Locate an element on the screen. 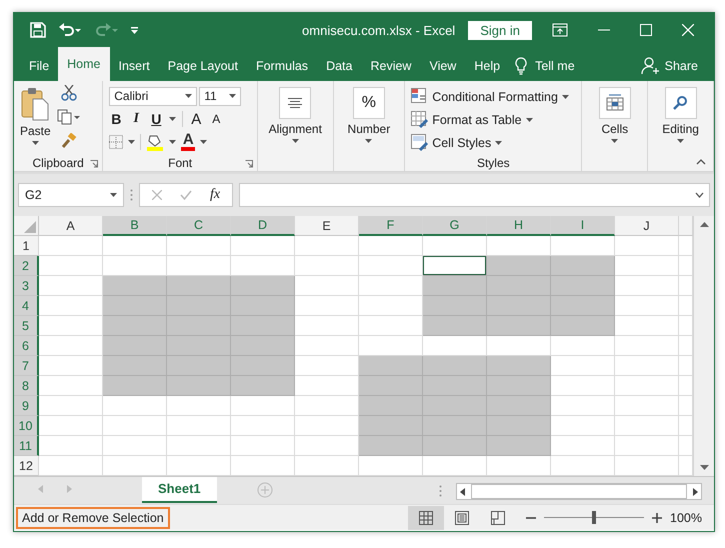 The image size is (725, 548). column-header: H is located at coordinates (519, 226).